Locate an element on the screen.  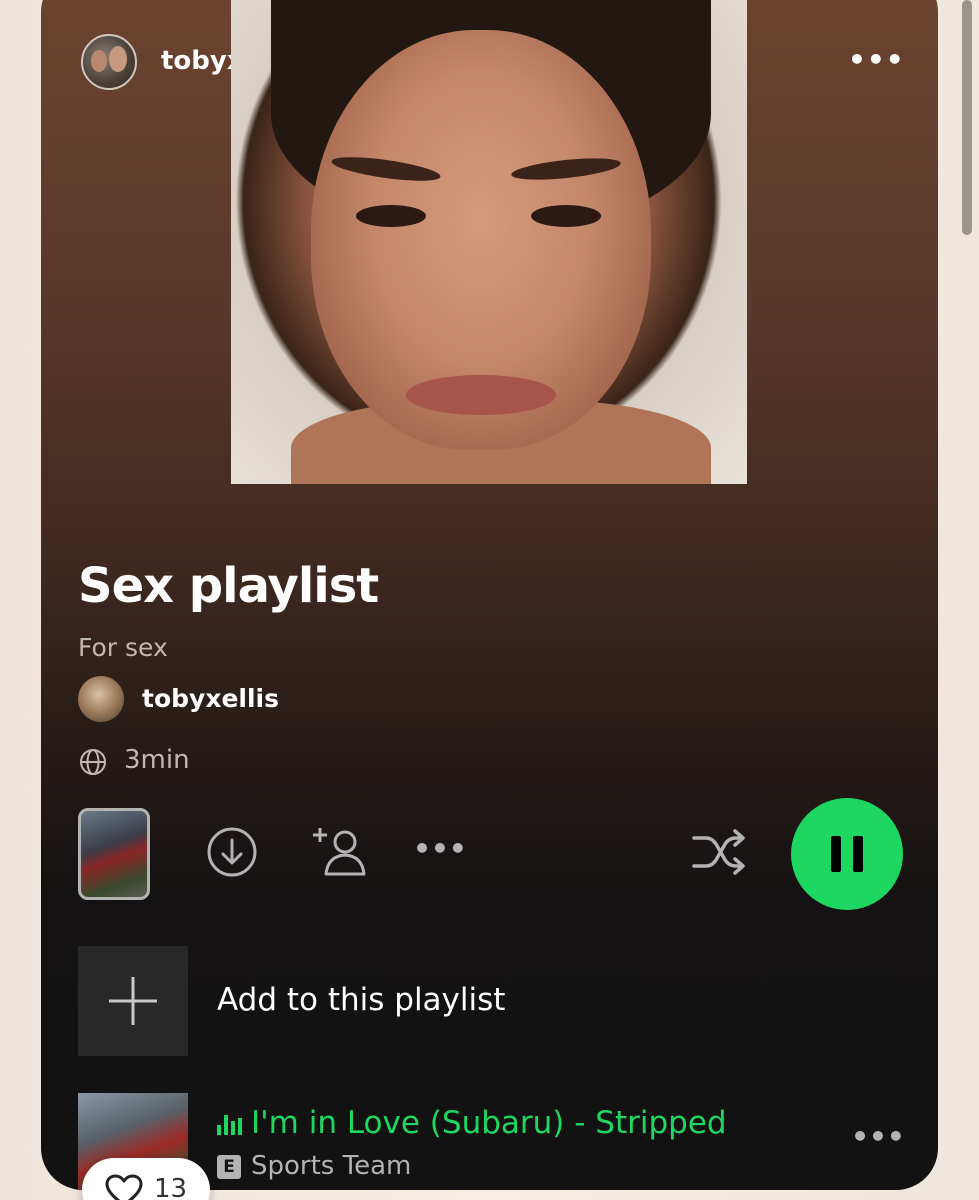
more-actions-button: ••• is located at coordinates (440, 849).